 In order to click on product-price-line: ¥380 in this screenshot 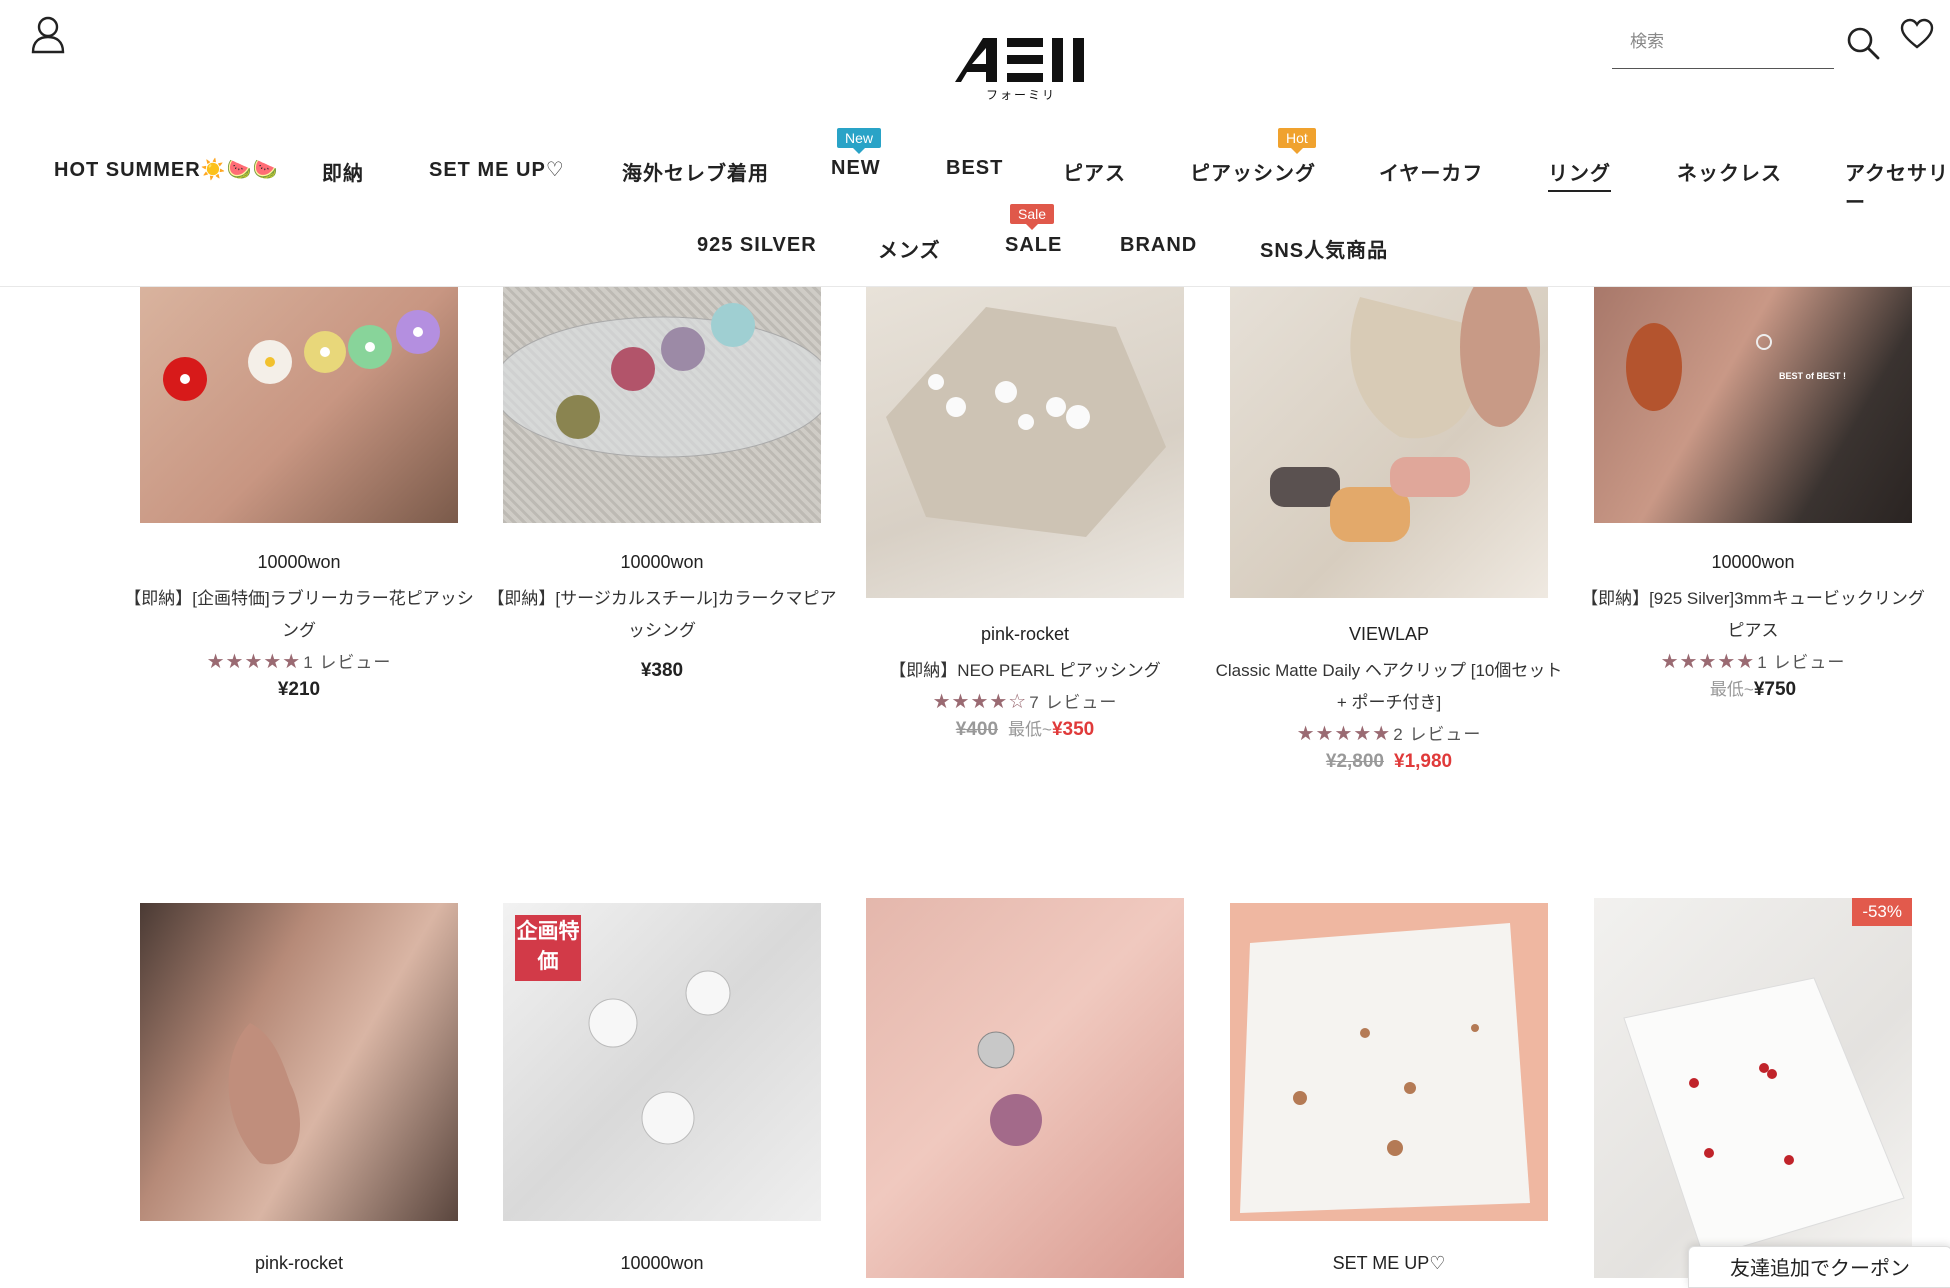, I will do `click(662, 671)`.